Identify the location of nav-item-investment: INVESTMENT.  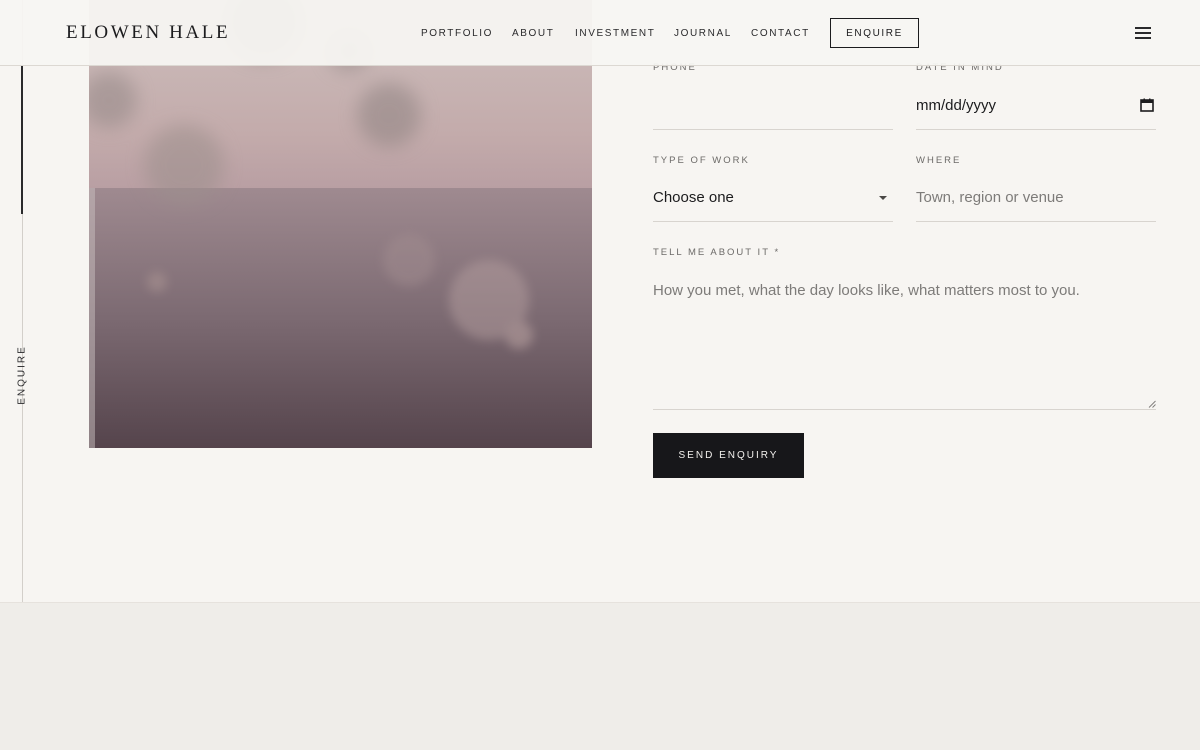
(615, 33).